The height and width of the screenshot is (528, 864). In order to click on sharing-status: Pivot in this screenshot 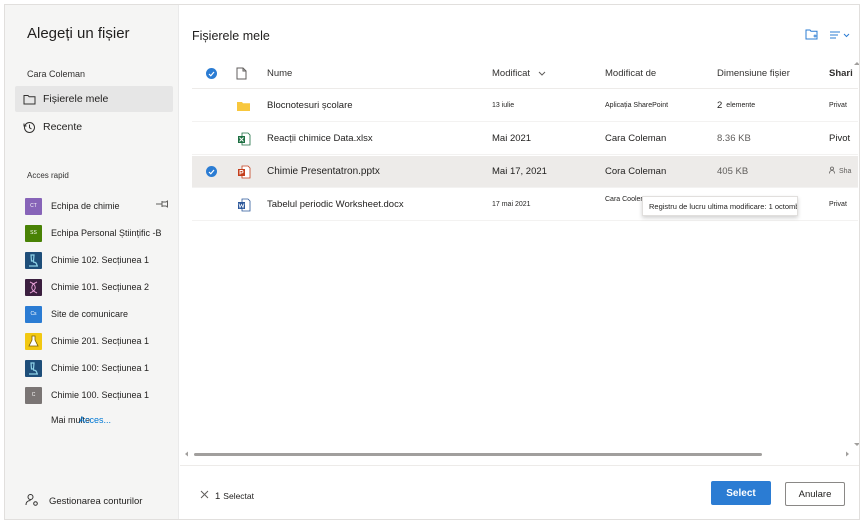, I will do `click(840, 138)`.